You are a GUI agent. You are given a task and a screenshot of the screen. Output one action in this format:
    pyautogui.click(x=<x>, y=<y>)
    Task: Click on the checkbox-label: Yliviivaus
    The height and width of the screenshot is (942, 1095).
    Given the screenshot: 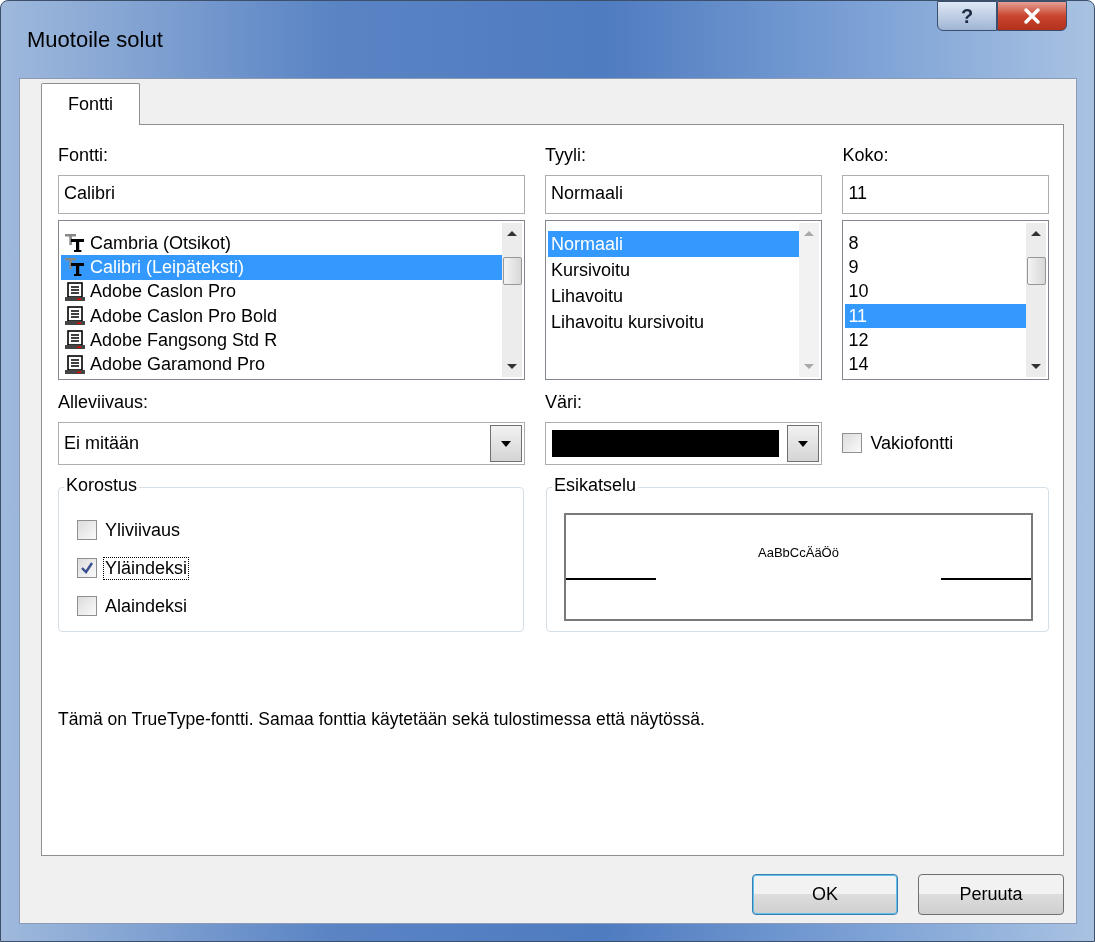 What is the action you would take?
    pyautogui.click(x=143, y=530)
    